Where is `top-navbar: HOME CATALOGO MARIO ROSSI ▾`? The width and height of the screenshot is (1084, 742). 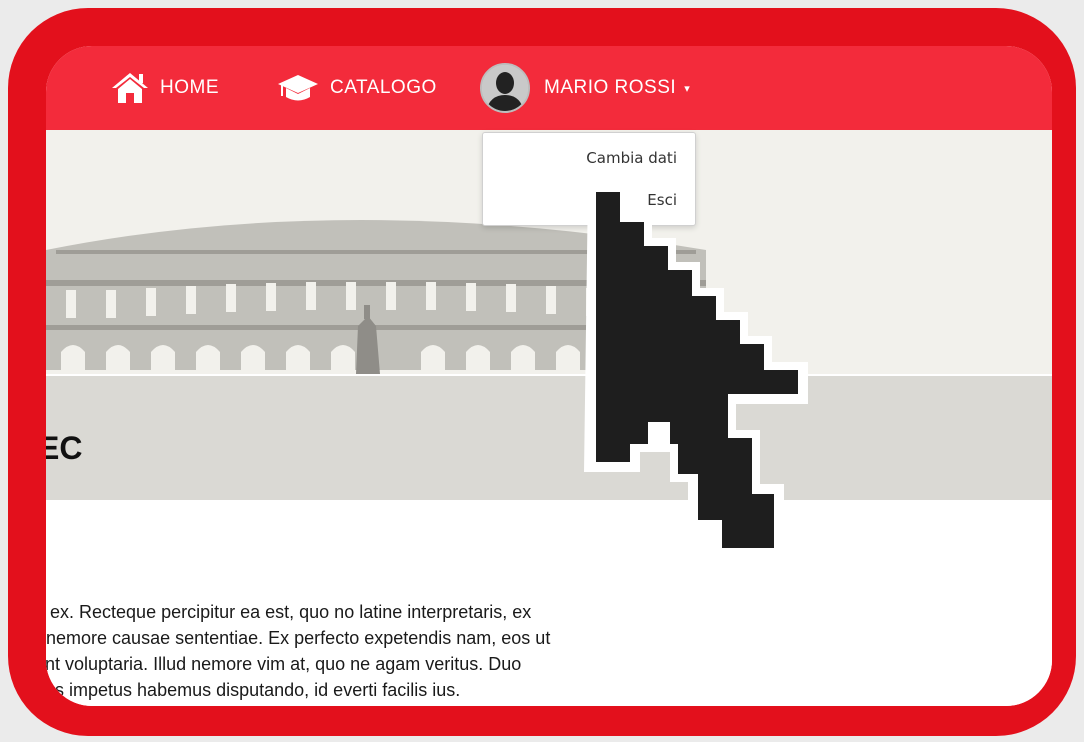 top-navbar: HOME CATALOGO MARIO ROSSI ▾ is located at coordinates (549, 88).